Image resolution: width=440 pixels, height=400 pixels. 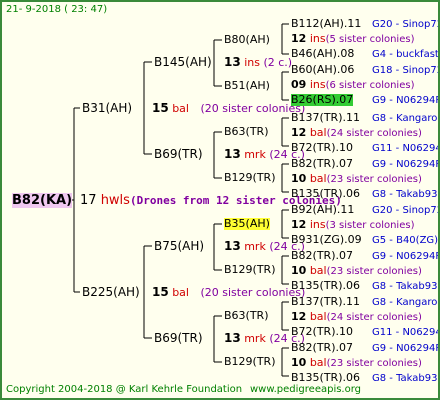 I want to click on leaf-note: (3 sister colonies), so click(x=370, y=225).